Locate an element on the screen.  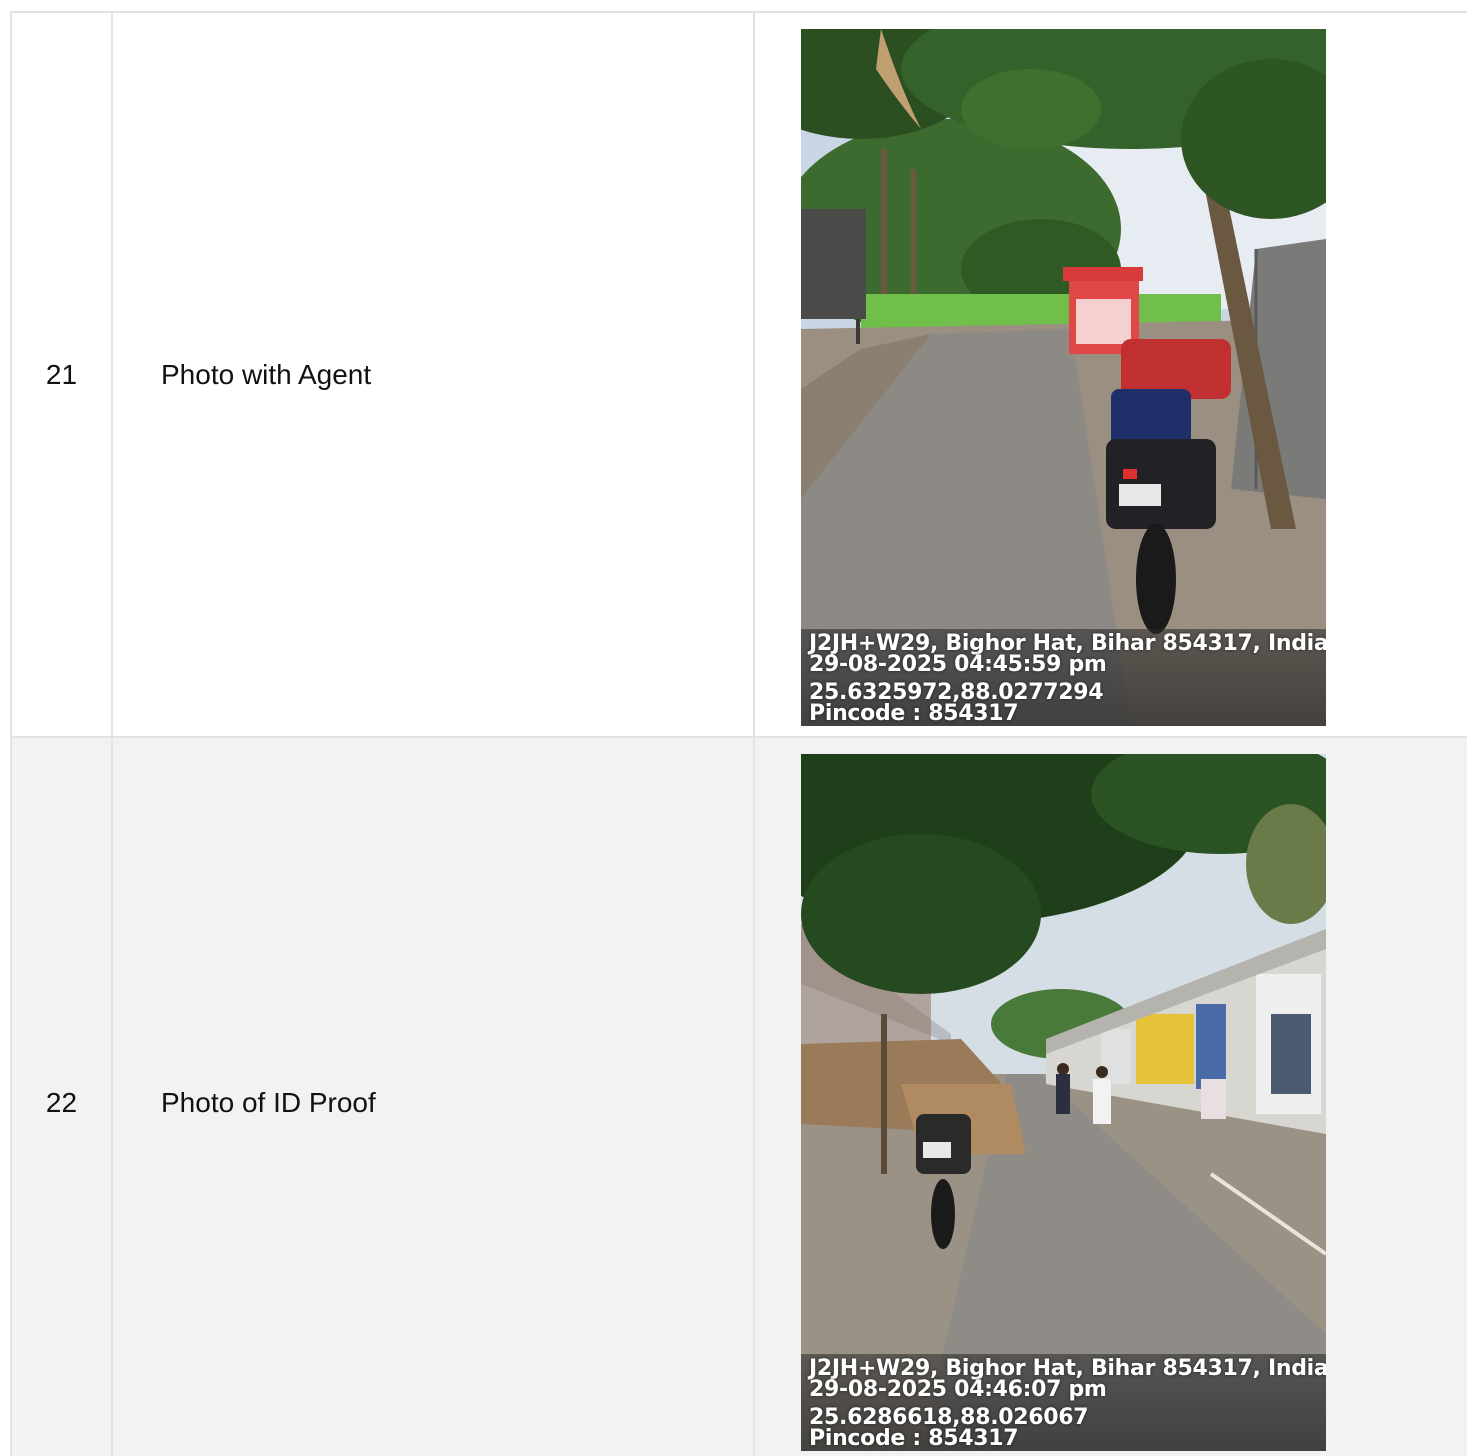
row-number: 21 is located at coordinates (61, 374).